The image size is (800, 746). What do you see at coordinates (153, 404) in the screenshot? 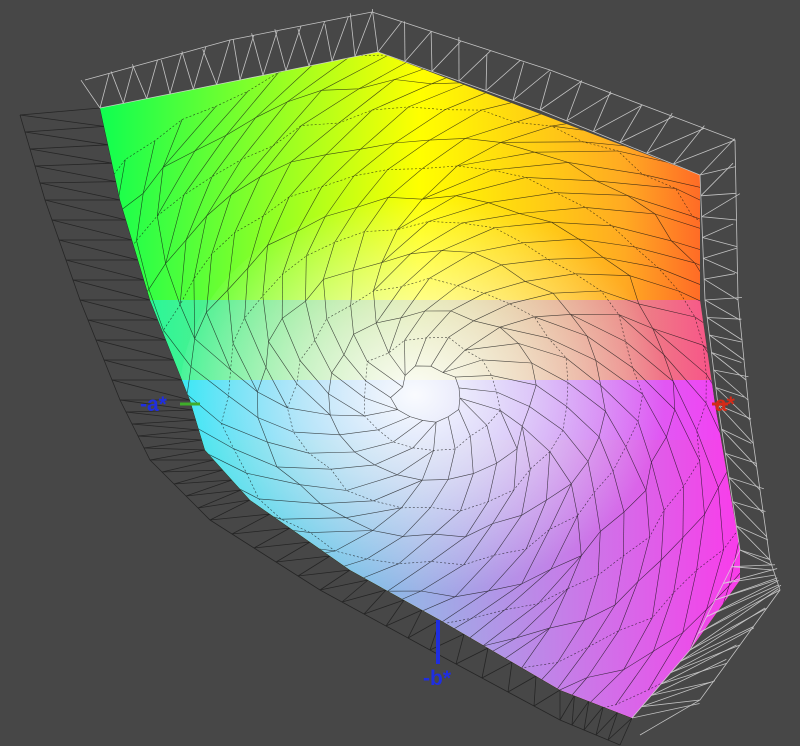
I see `neg-a-axis-label: -a*` at bounding box center [153, 404].